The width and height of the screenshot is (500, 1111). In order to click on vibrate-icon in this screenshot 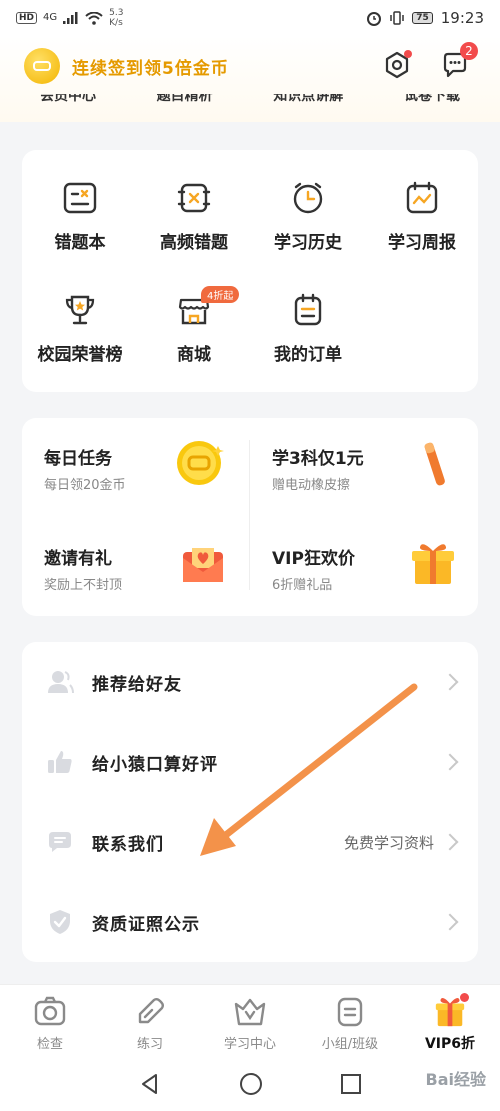, I will do `click(397, 18)`.